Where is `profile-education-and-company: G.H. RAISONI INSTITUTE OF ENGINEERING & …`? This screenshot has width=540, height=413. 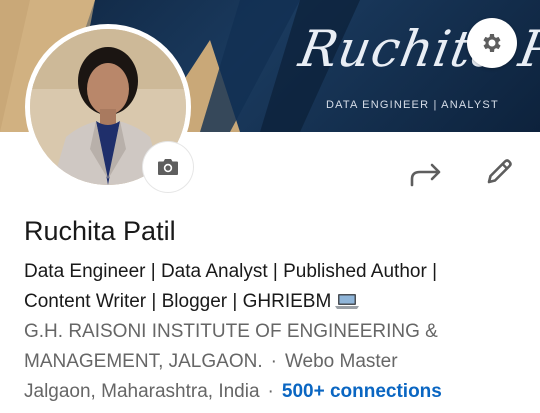 profile-education-and-company: G.H. RAISONI INSTITUTE OF ENGINEERING & … is located at coordinates (274, 347).